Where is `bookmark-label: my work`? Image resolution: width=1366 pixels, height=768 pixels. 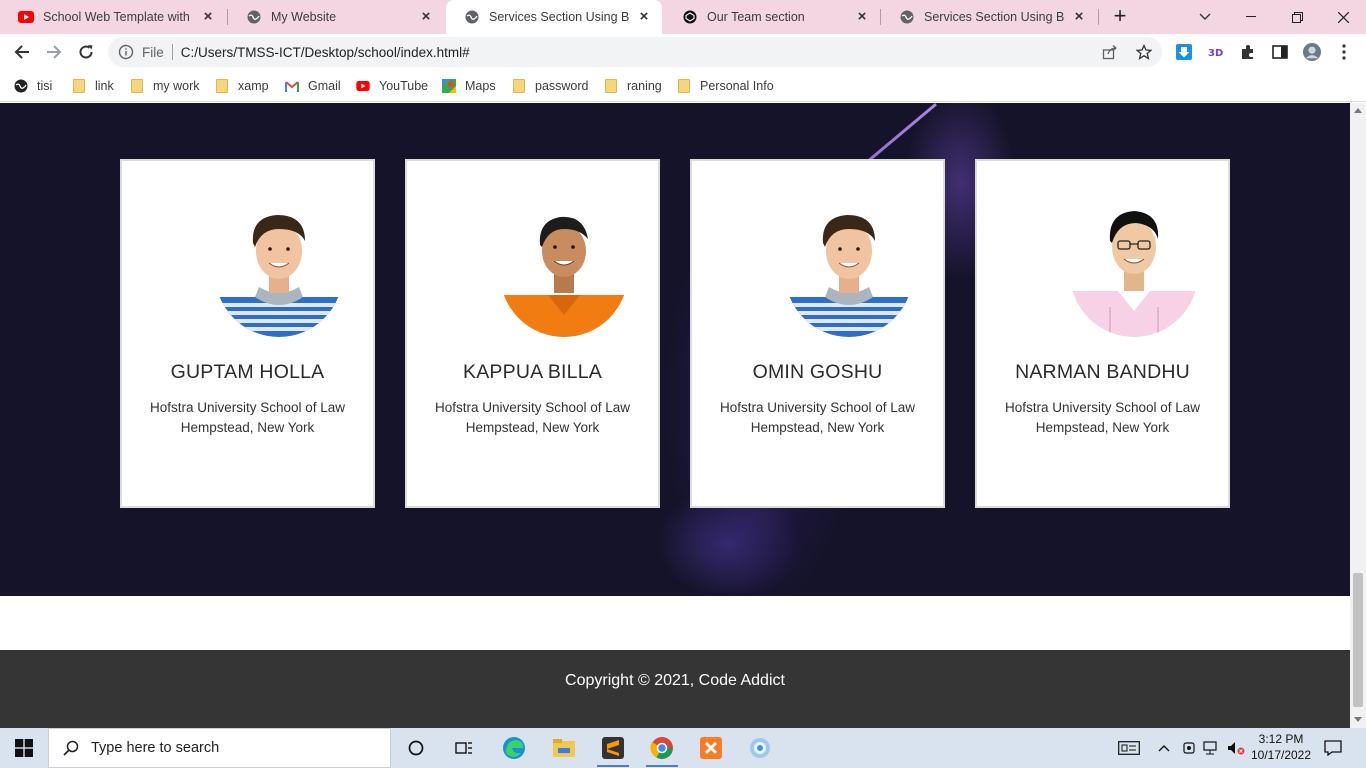
bookmark-label: my work is located at coordinates (176, 86).